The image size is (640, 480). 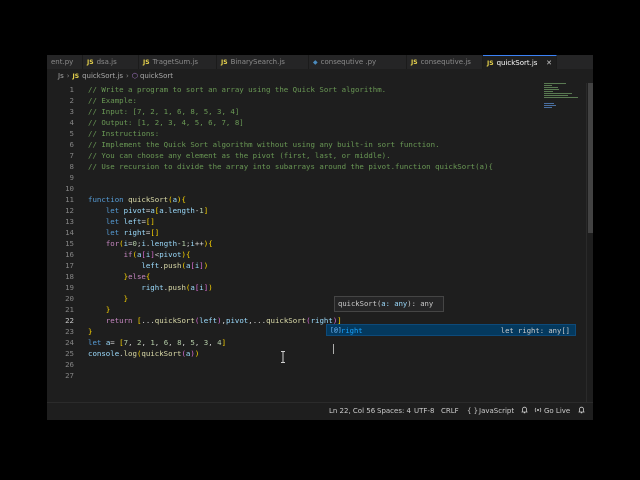 I want to click on line-number: 5, so click(x=71, y=133).